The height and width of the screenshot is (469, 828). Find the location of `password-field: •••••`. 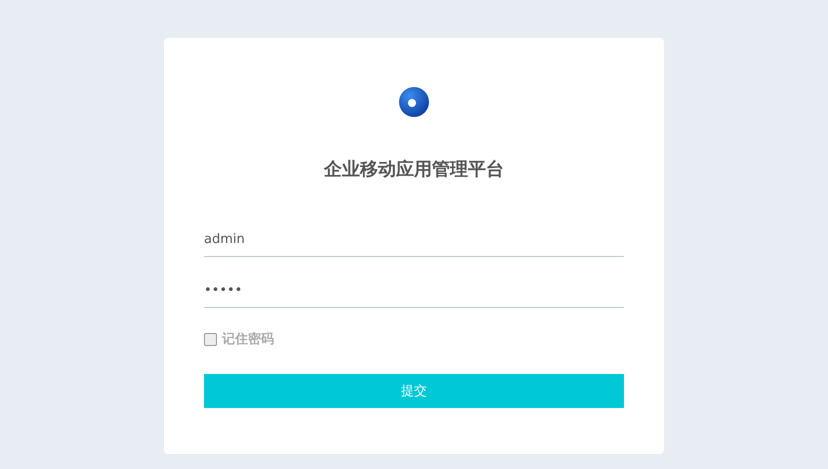

password-field: ••••• is located at coordinates (414, 290).